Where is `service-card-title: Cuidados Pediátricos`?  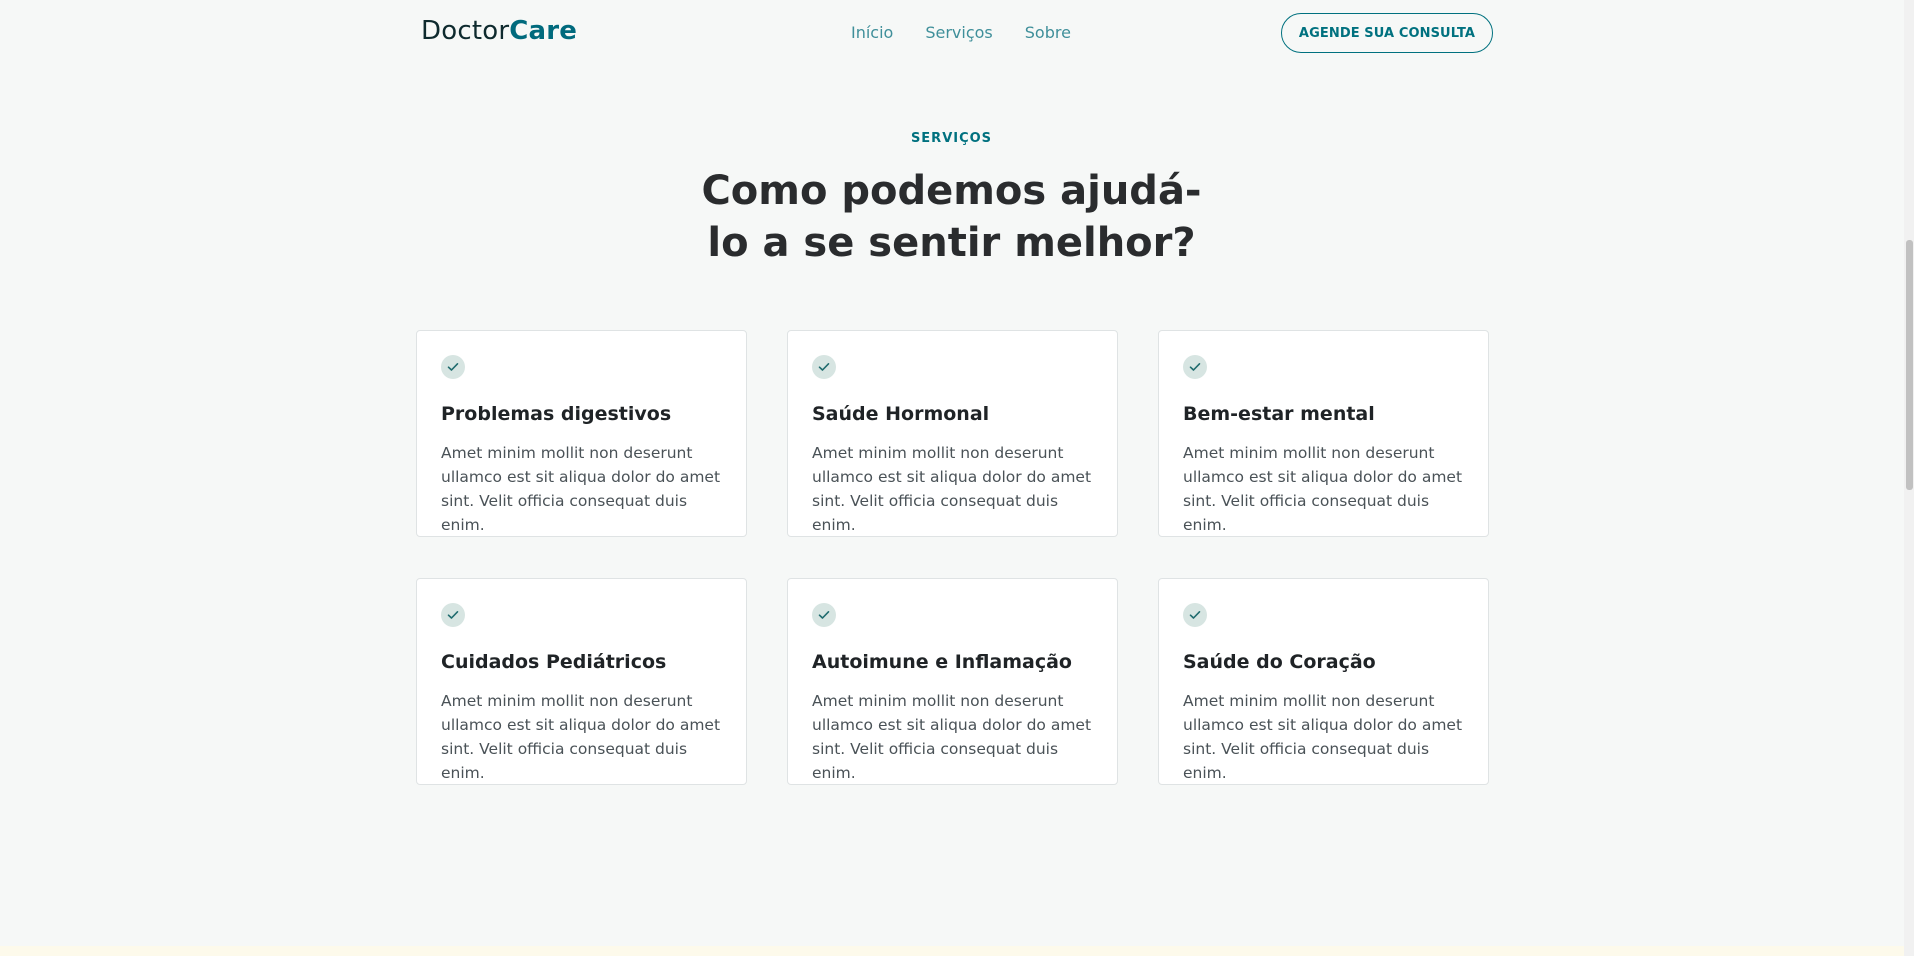
service-card-title: Cuidados Pediátricos is located at coordinates (554, 662).